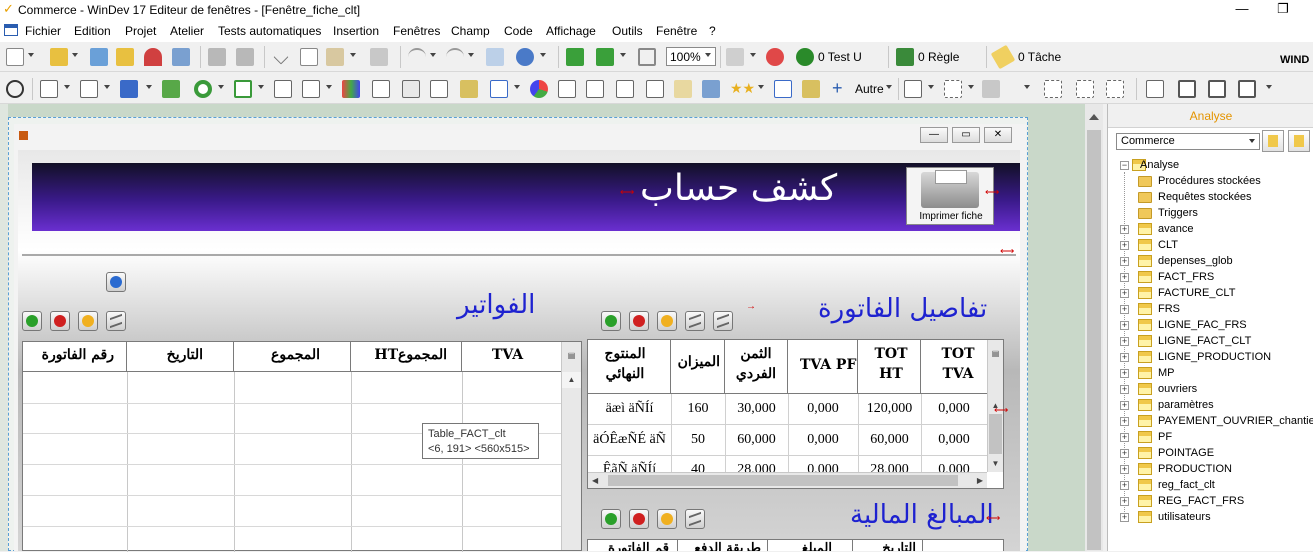 The height and width of the screenshot is (552, 1313). Describe the element at coordinates (1094, 117) in the screenshot. I see `scroll-up-arrow` at that location.